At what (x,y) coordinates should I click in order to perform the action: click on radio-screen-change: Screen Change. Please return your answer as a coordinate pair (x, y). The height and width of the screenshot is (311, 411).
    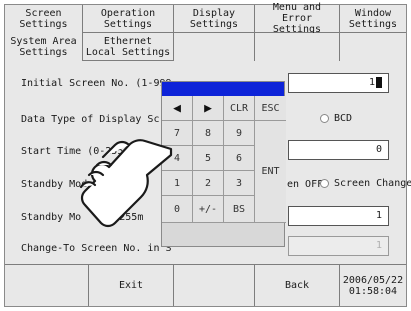
    Looking at the image, I should click on (365, 183).